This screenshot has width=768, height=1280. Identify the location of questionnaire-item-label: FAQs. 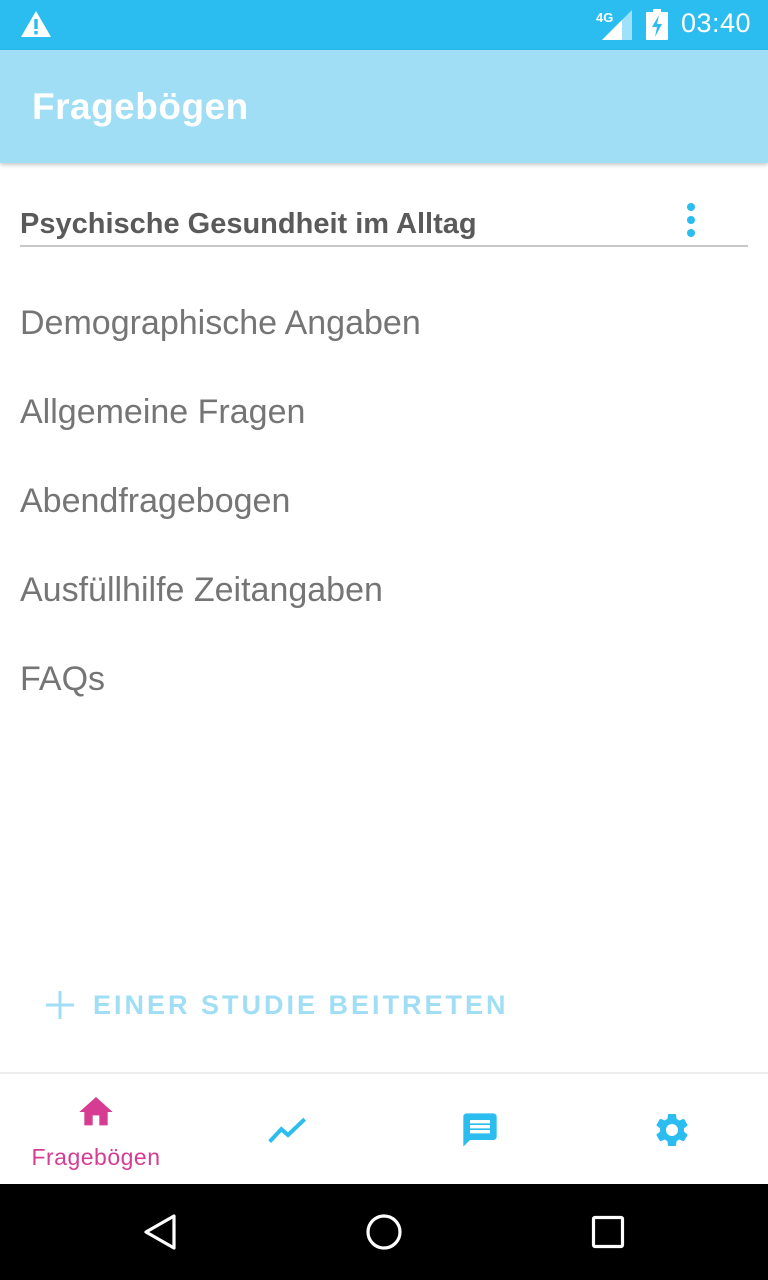
(63, 679).